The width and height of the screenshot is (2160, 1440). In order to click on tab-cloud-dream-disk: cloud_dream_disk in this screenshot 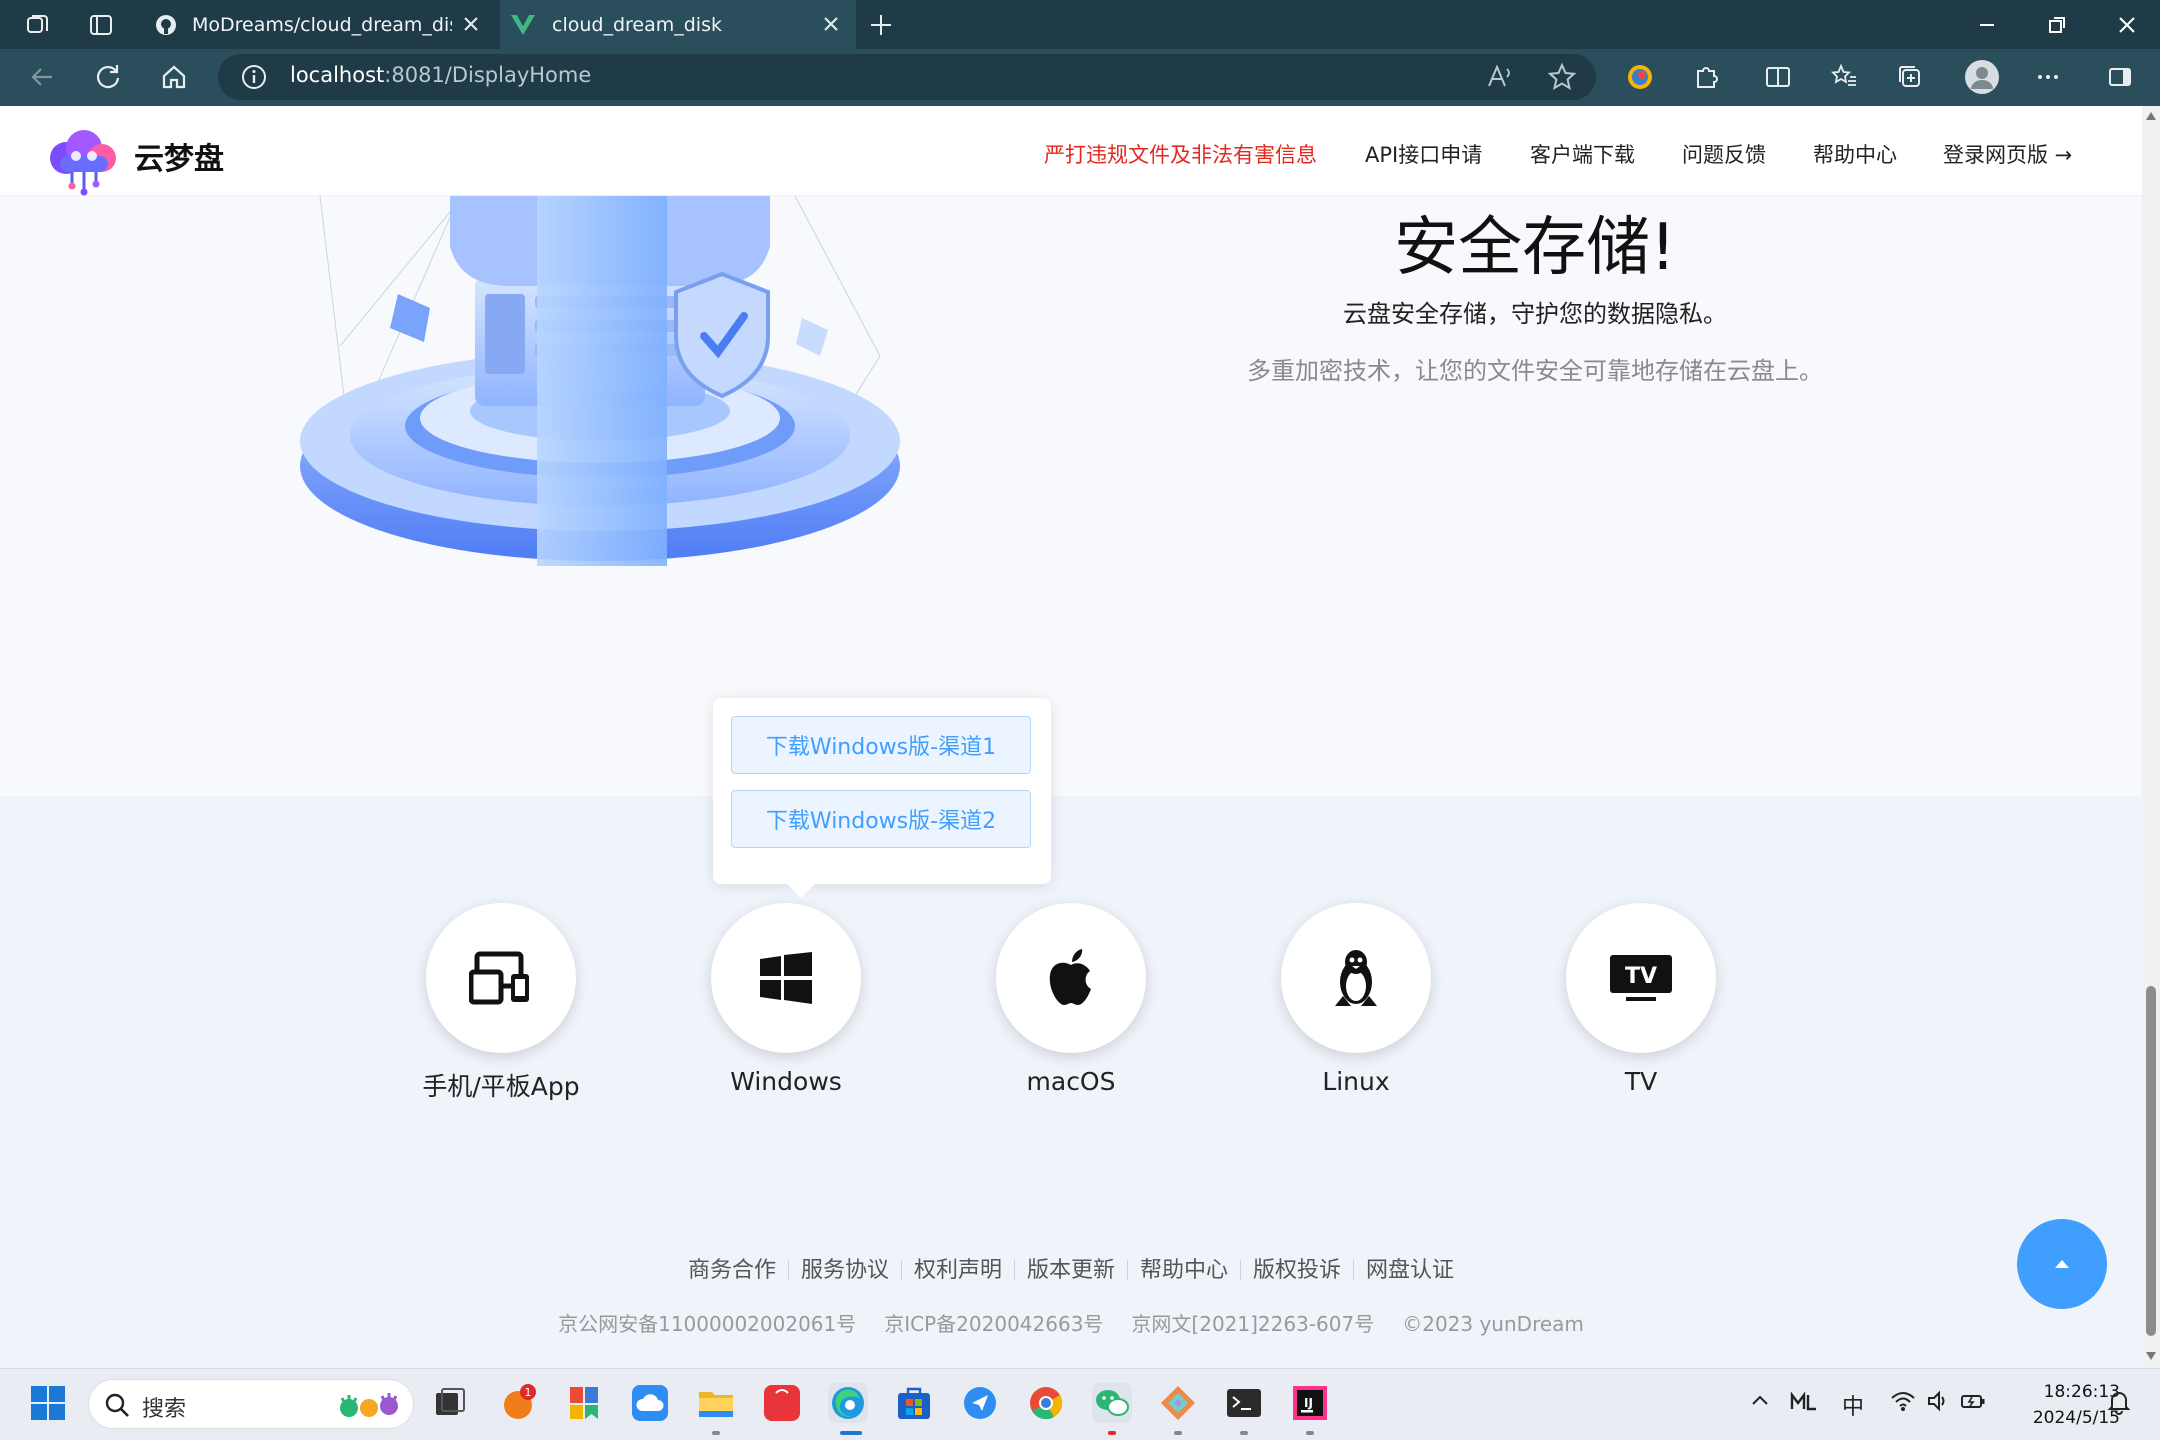, I will do `click(678, 24)`.